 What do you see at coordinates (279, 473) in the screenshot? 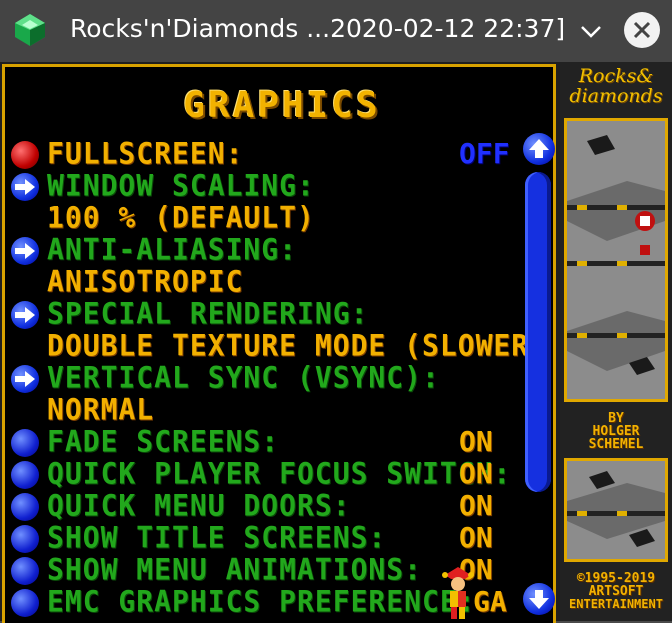
I see `option-label: QUICK PLAYER FOCUS SWITCH:` at bounding box center [279, 473].